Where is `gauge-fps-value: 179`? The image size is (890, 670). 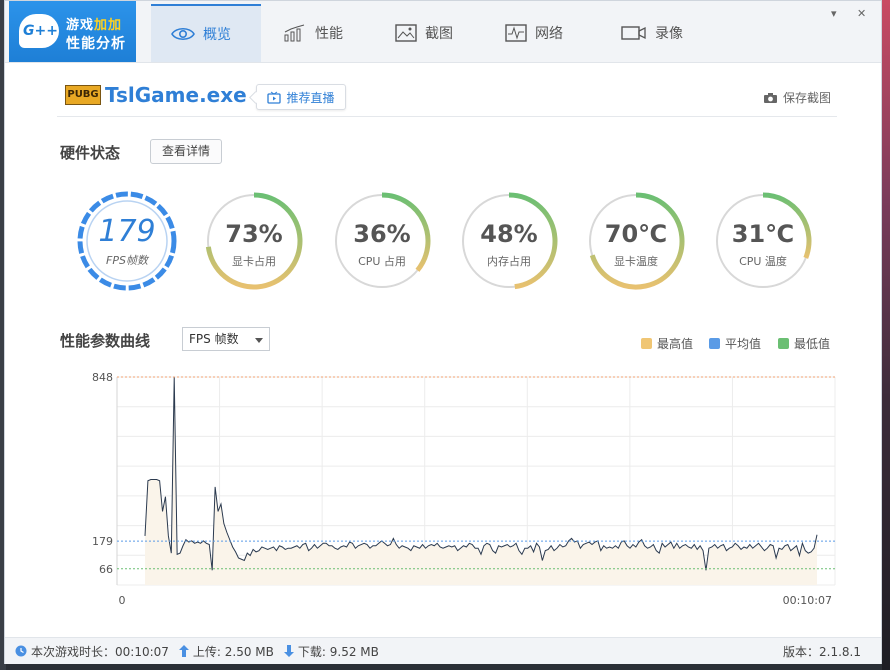
gauge-fps-value: 179 is located at coordinates (127, 231).